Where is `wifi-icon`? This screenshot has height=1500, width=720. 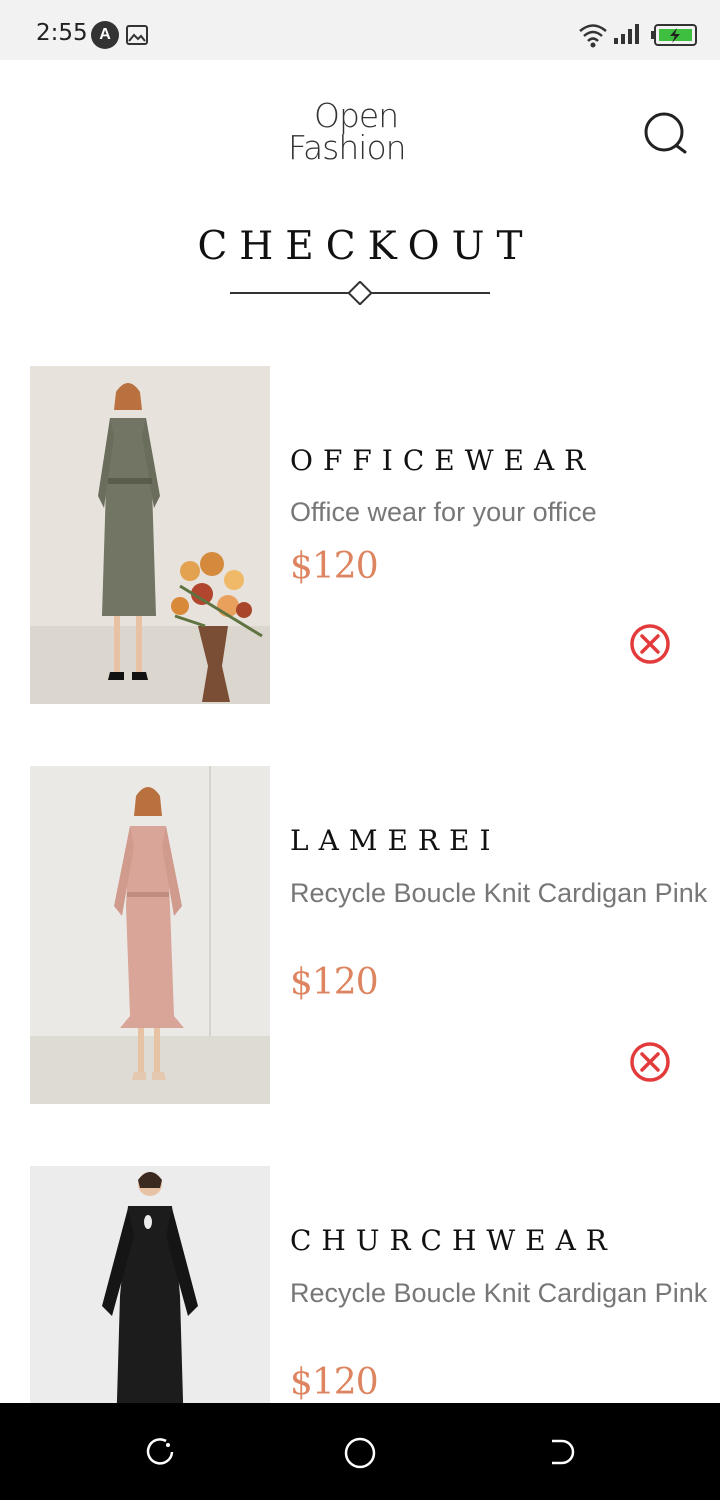
wifi-icon is located at coordinates (593, 36).